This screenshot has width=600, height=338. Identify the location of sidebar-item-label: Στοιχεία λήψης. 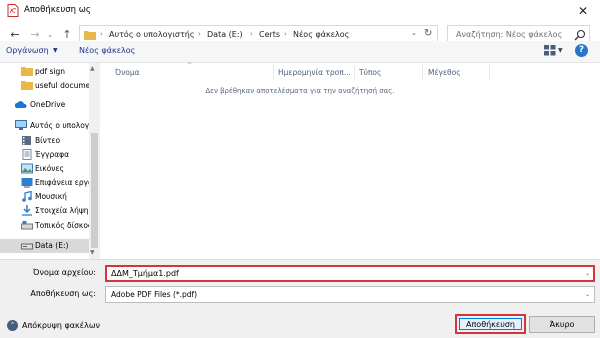
(62, 210).